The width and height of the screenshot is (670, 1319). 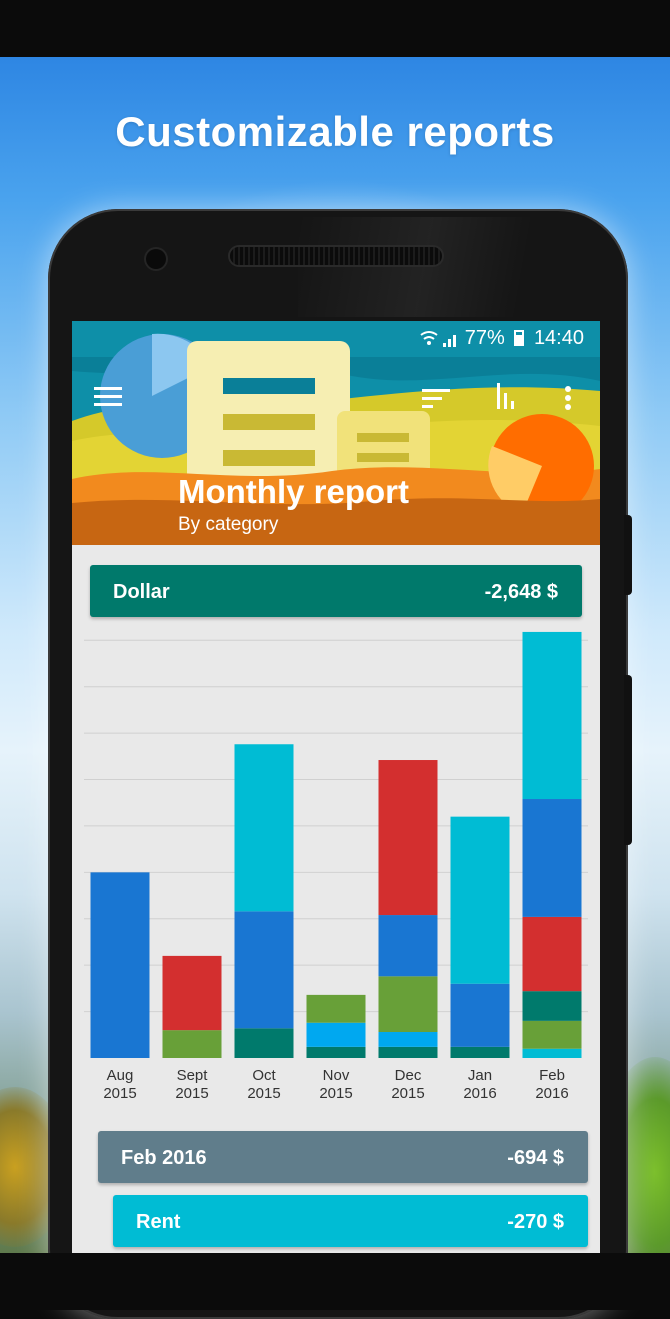 What do you see at coordinates (228, 524) in the screenshot?
I see `report-subtitle: By category` at bounding box center [228, 524].